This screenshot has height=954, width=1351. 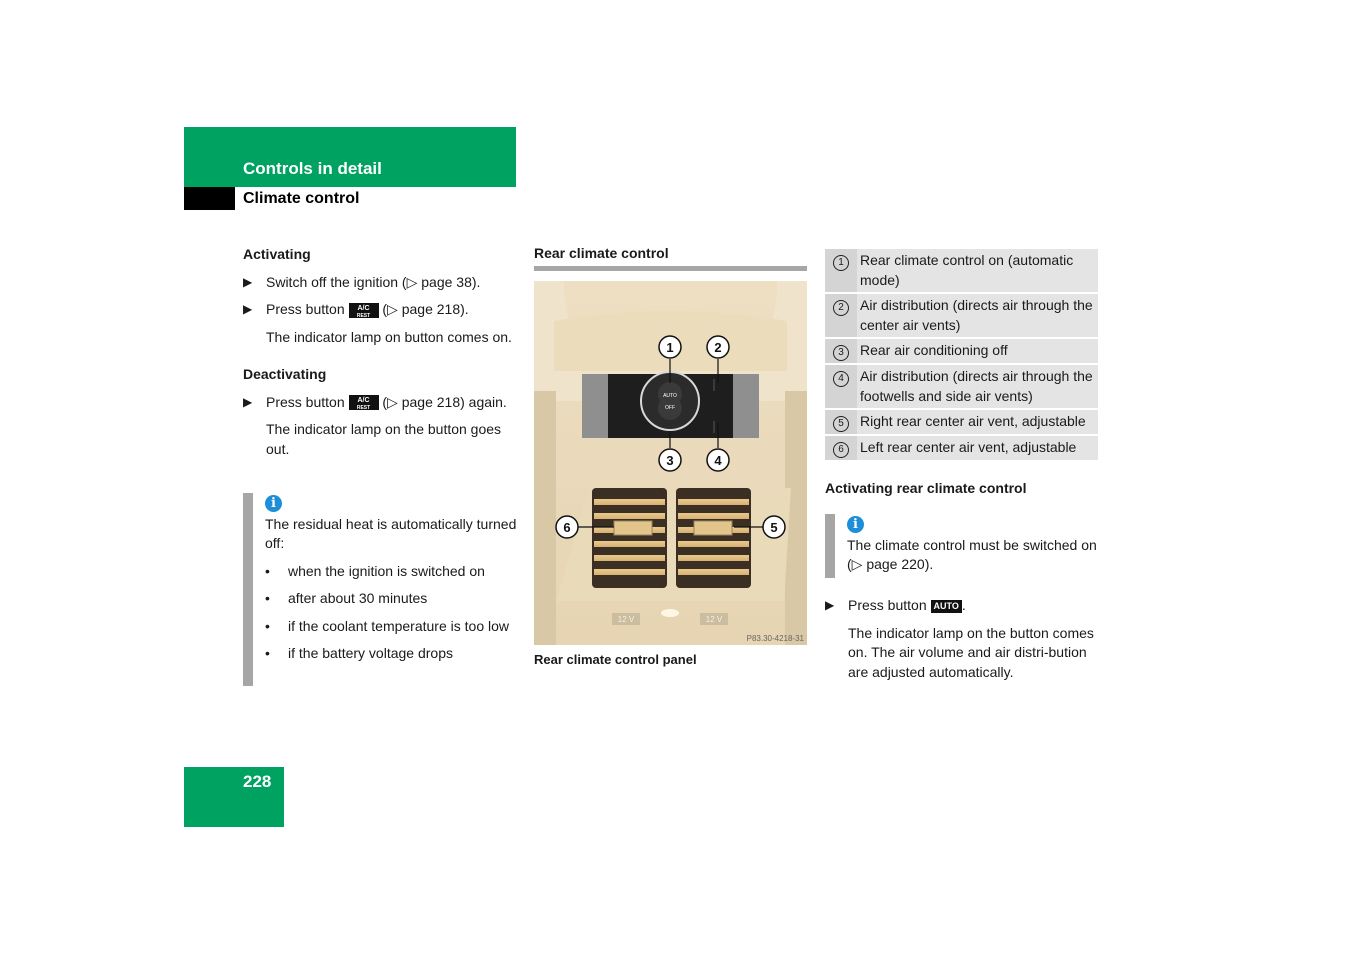 I want to click on list-item: • when the ignition is switched on, so click(x=375, y=570).